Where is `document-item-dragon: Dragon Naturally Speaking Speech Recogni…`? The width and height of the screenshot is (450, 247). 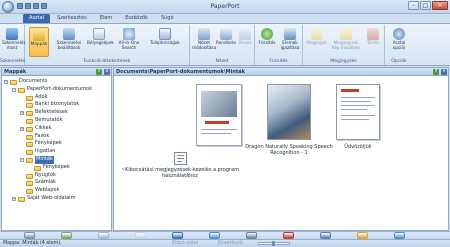
document-item-dragon: Dragon Naturally Speaking Speech Recogni… is located at coordinates (289, 123).